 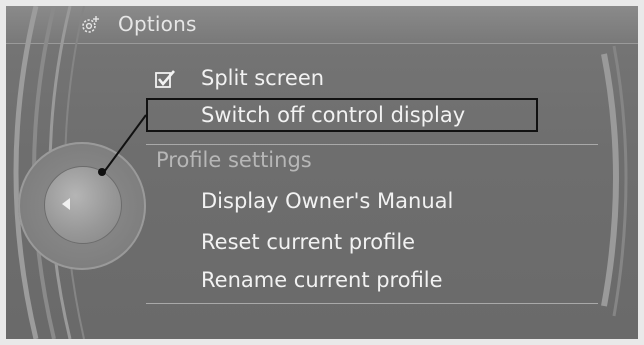 What do you see at coordinates (125, 143) in the screenshot?
I see `callout-leader-line` at bounding box center [125, 143].